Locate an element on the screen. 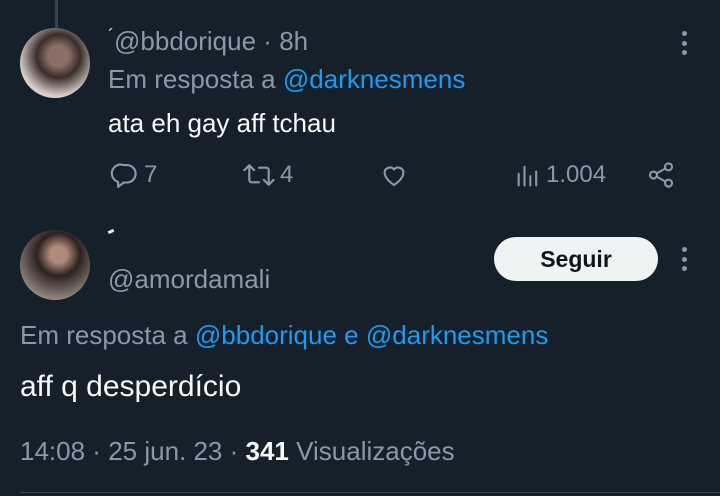 The height and width of the screenshot is (496, 720). tweet-date: 25 jun. 23 is located at coordinates (165, 451).